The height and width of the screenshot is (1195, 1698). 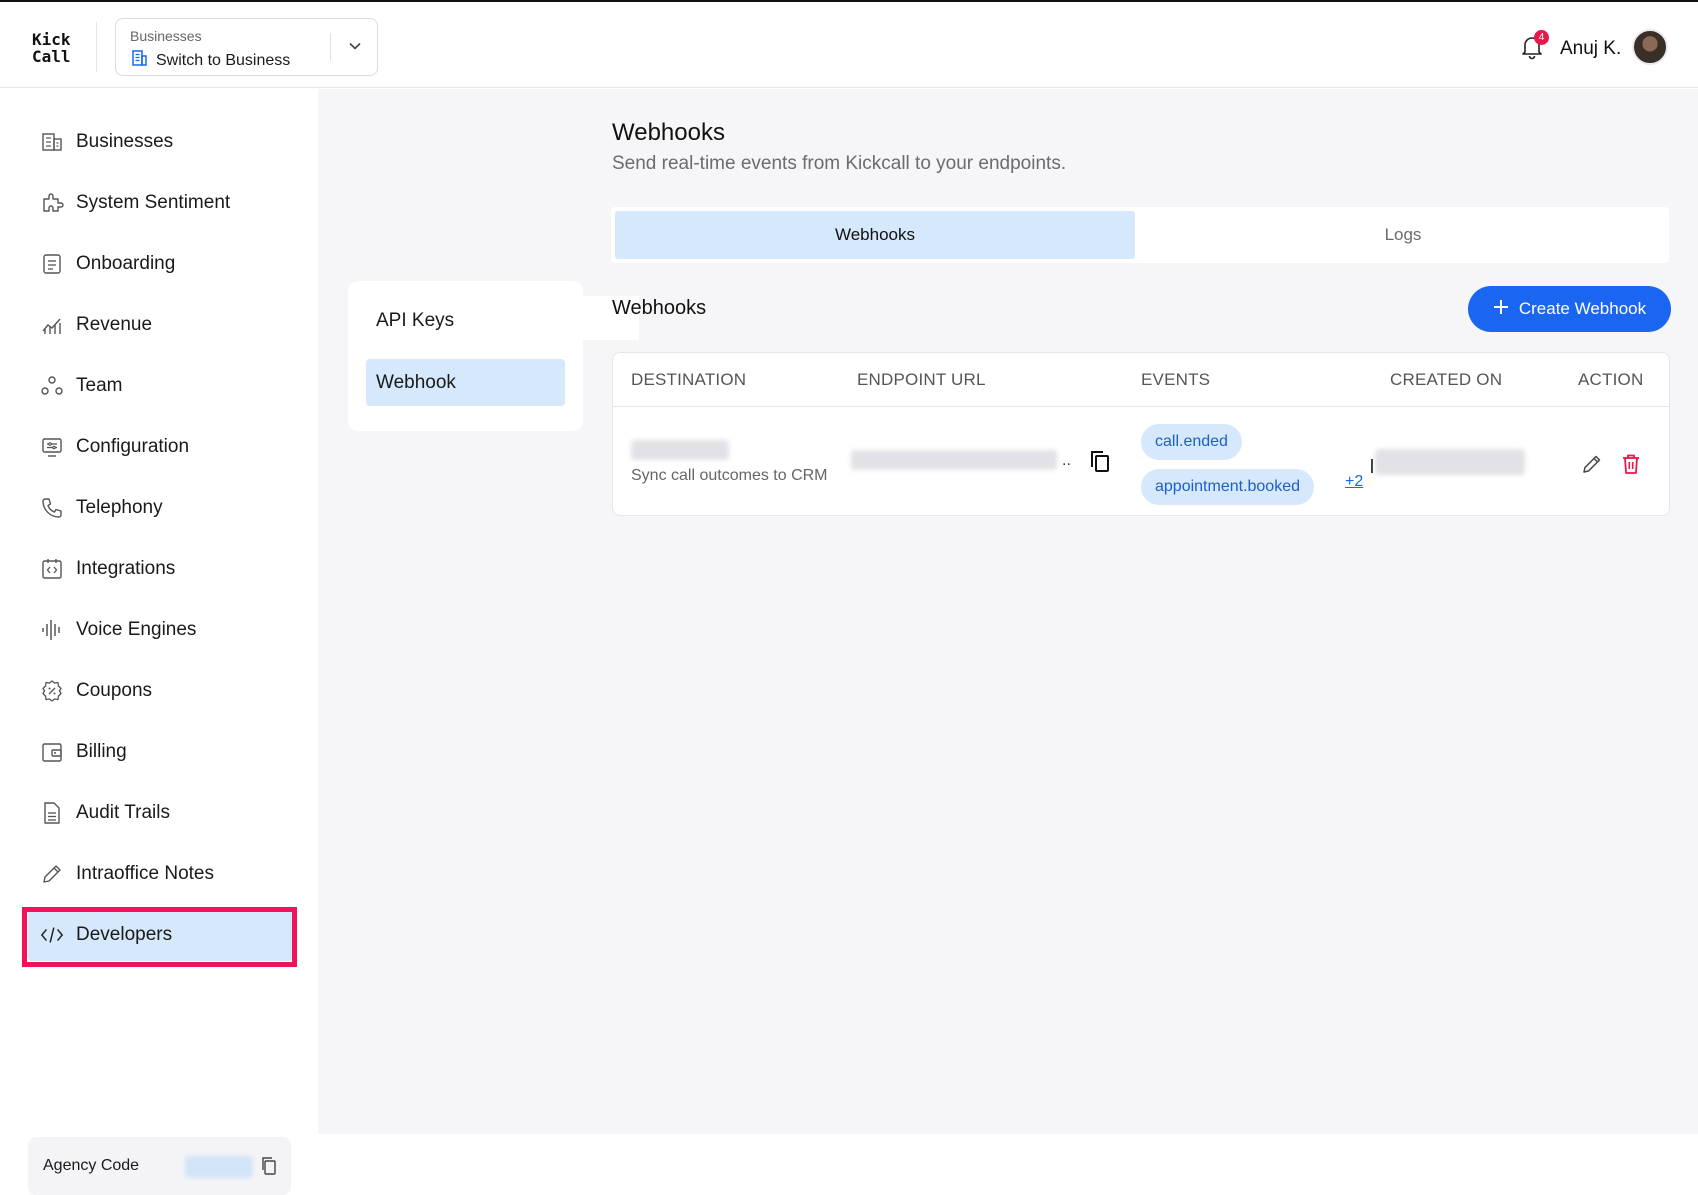 I want to click on logo-line-1: Kick, so click(x=51, y=39).